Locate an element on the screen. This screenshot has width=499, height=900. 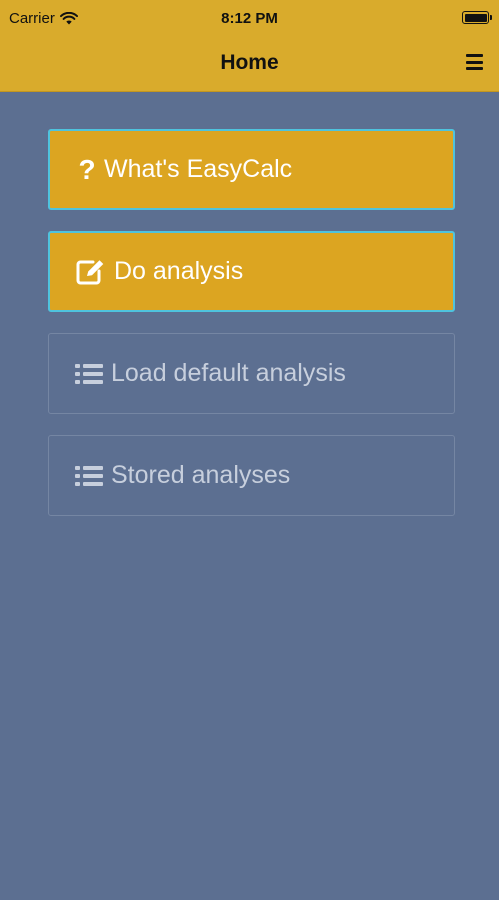
clock: 8:12 PM is located at coordinates (249, 18).